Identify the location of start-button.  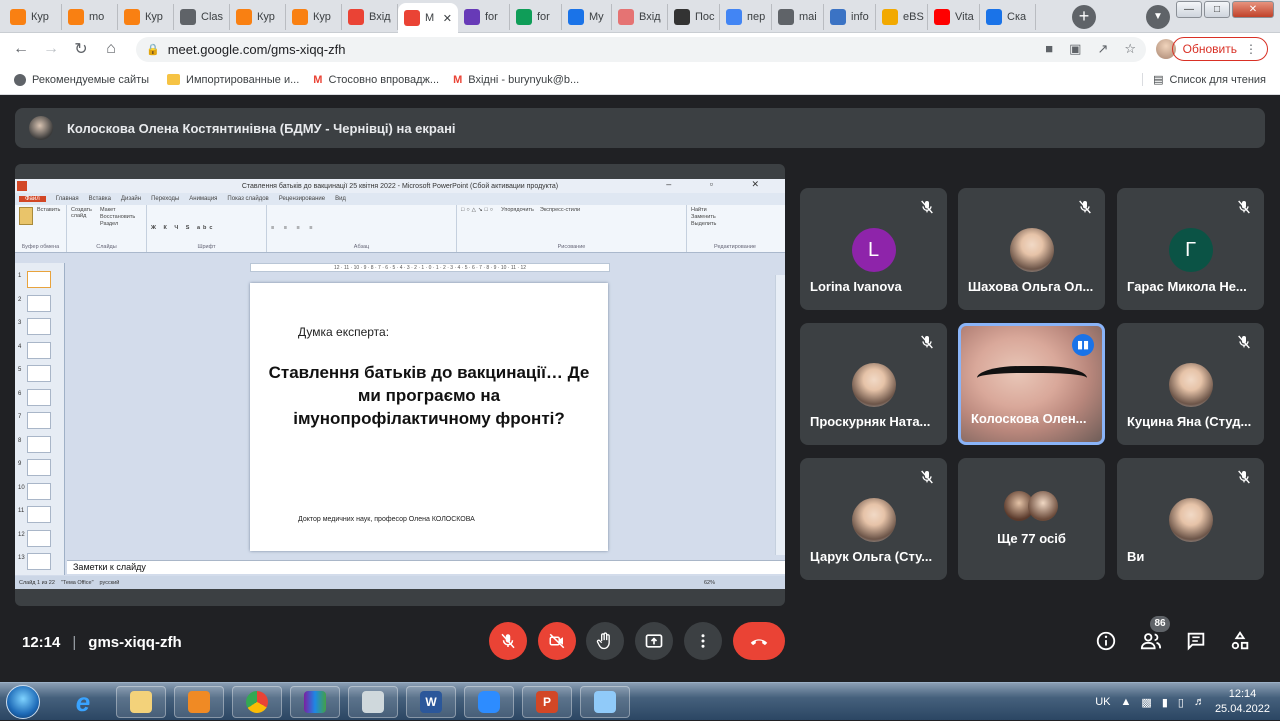
(23, 702).